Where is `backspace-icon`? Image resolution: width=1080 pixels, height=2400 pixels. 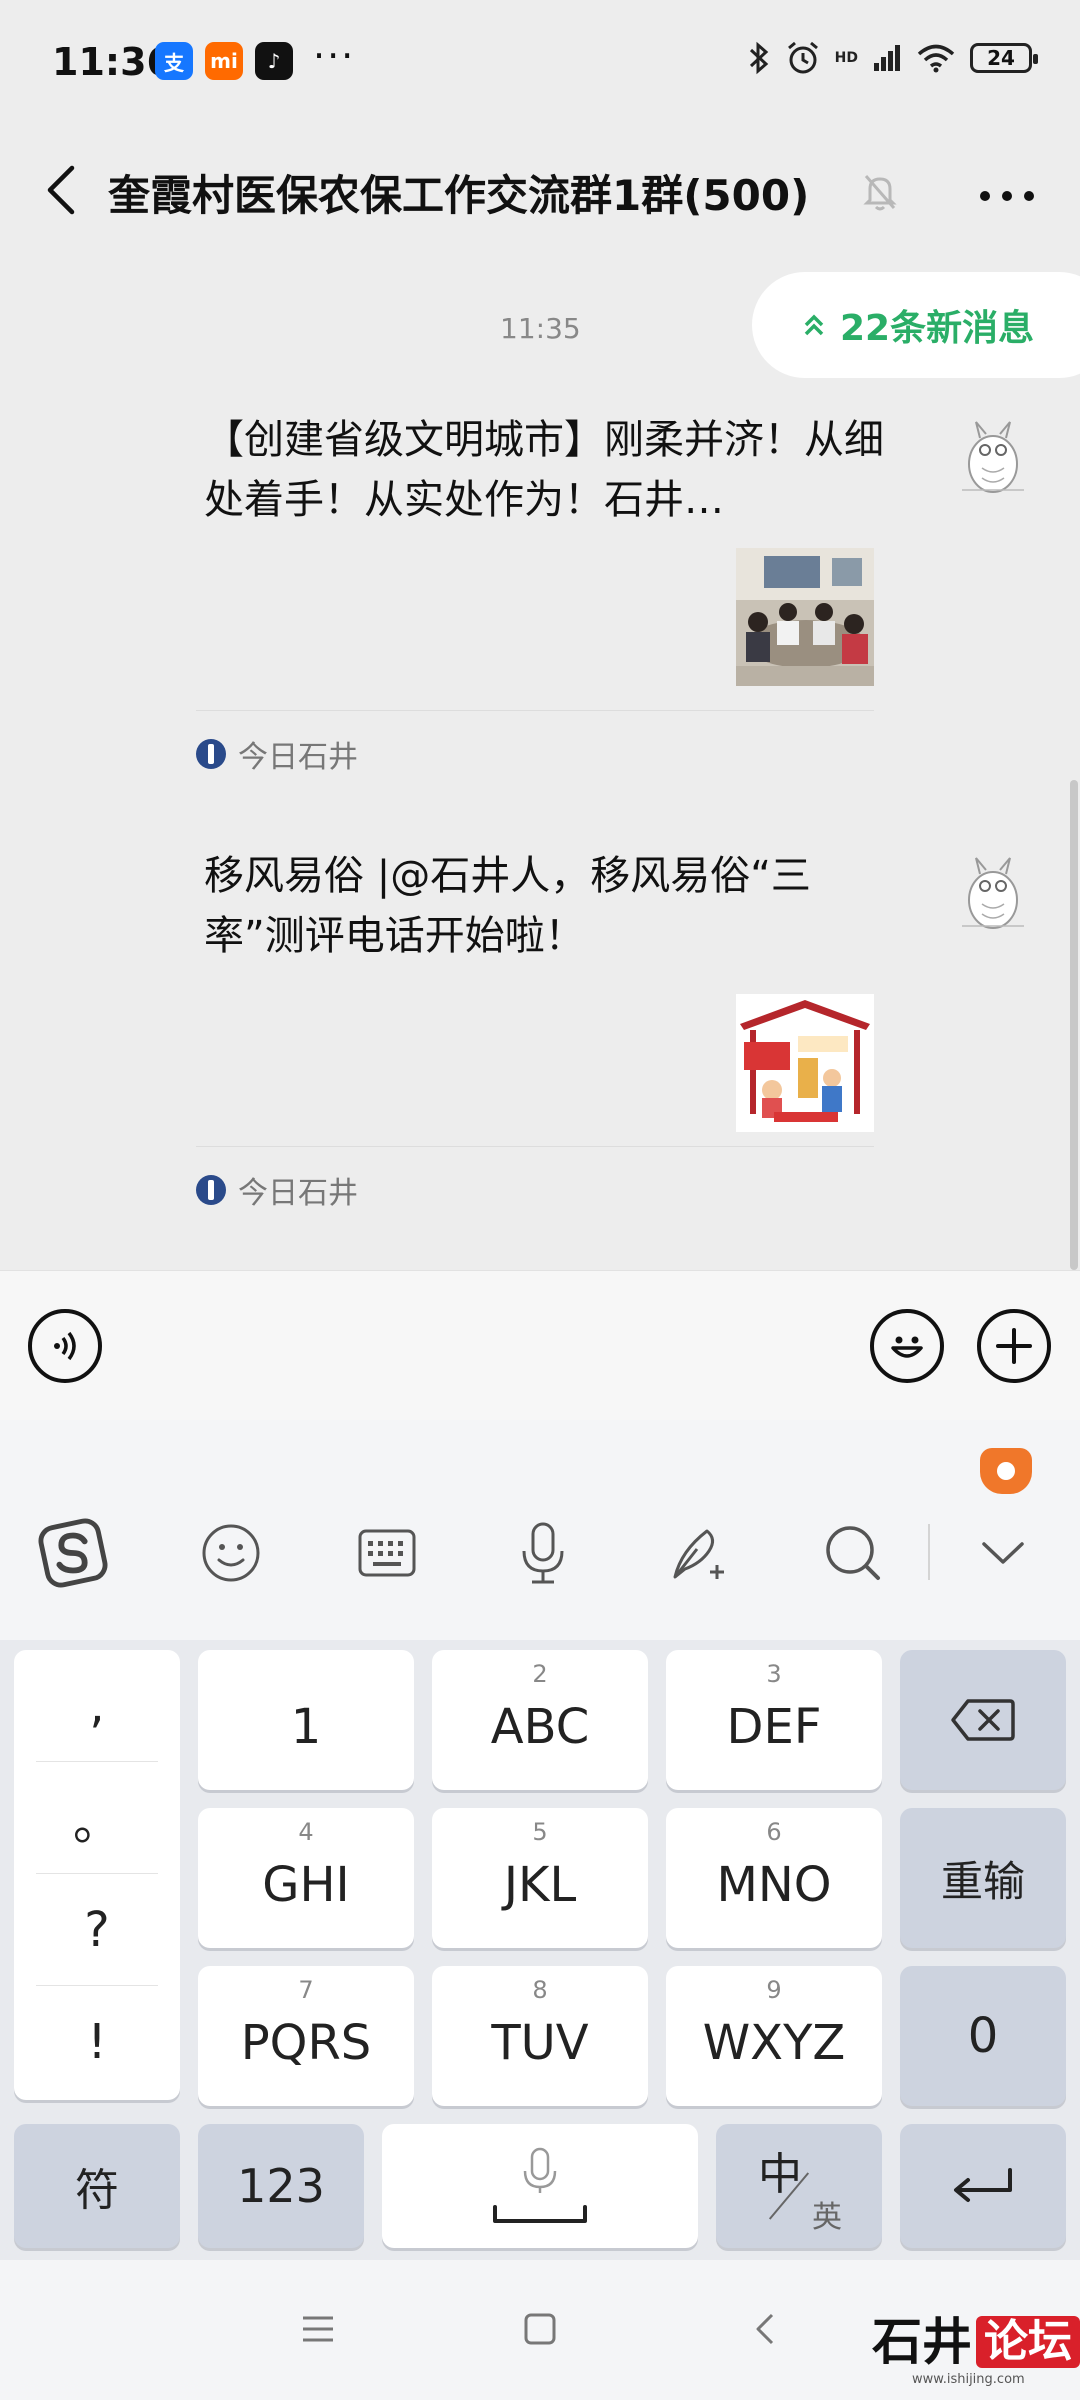 backspace-icon is located at coordinates (983, 1720).